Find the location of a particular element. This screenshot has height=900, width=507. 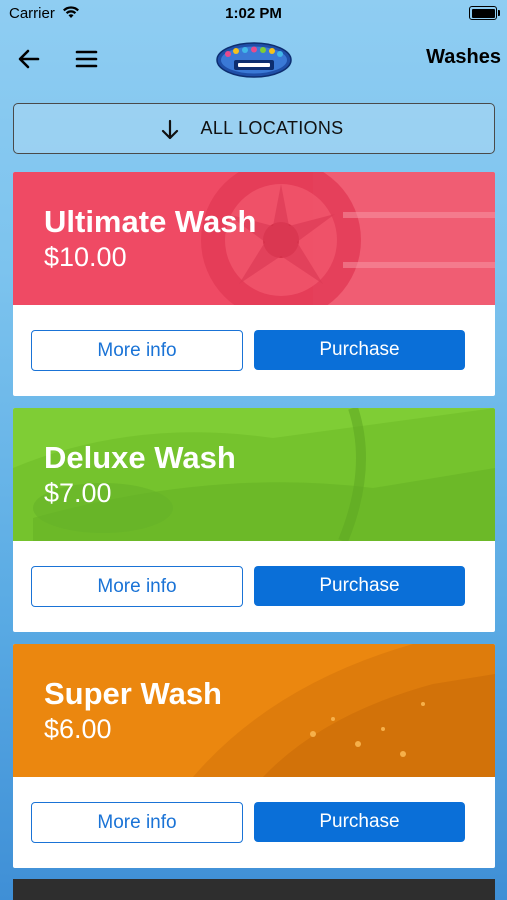

location-filter-label: ALL LOCATIONS is located at coordinates (272, 128).